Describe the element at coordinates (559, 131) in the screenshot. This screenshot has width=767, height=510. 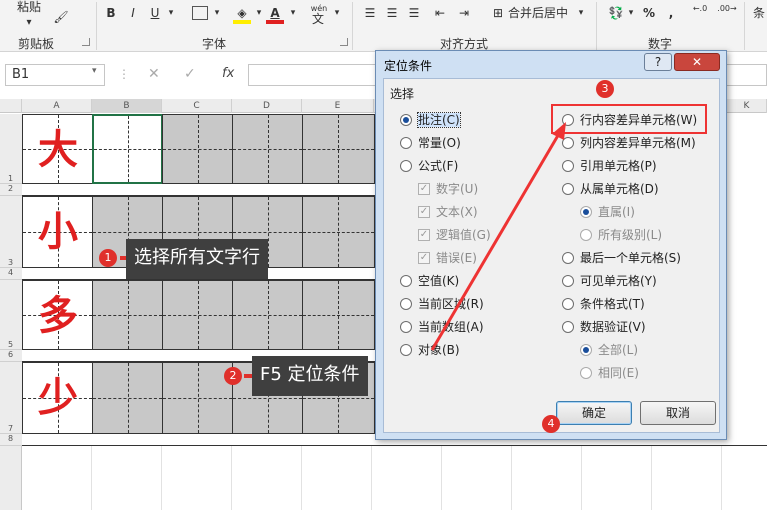
I see `arrow-head-icon` at that location.